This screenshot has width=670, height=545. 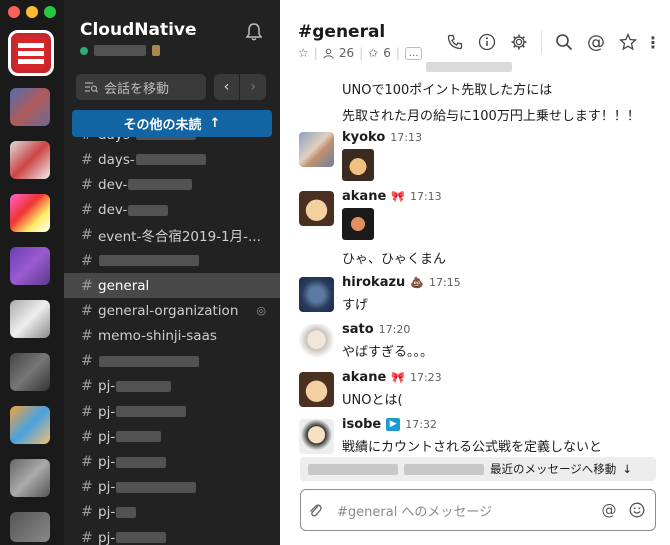 I want to click on user-status, so click(x=156, y=50).